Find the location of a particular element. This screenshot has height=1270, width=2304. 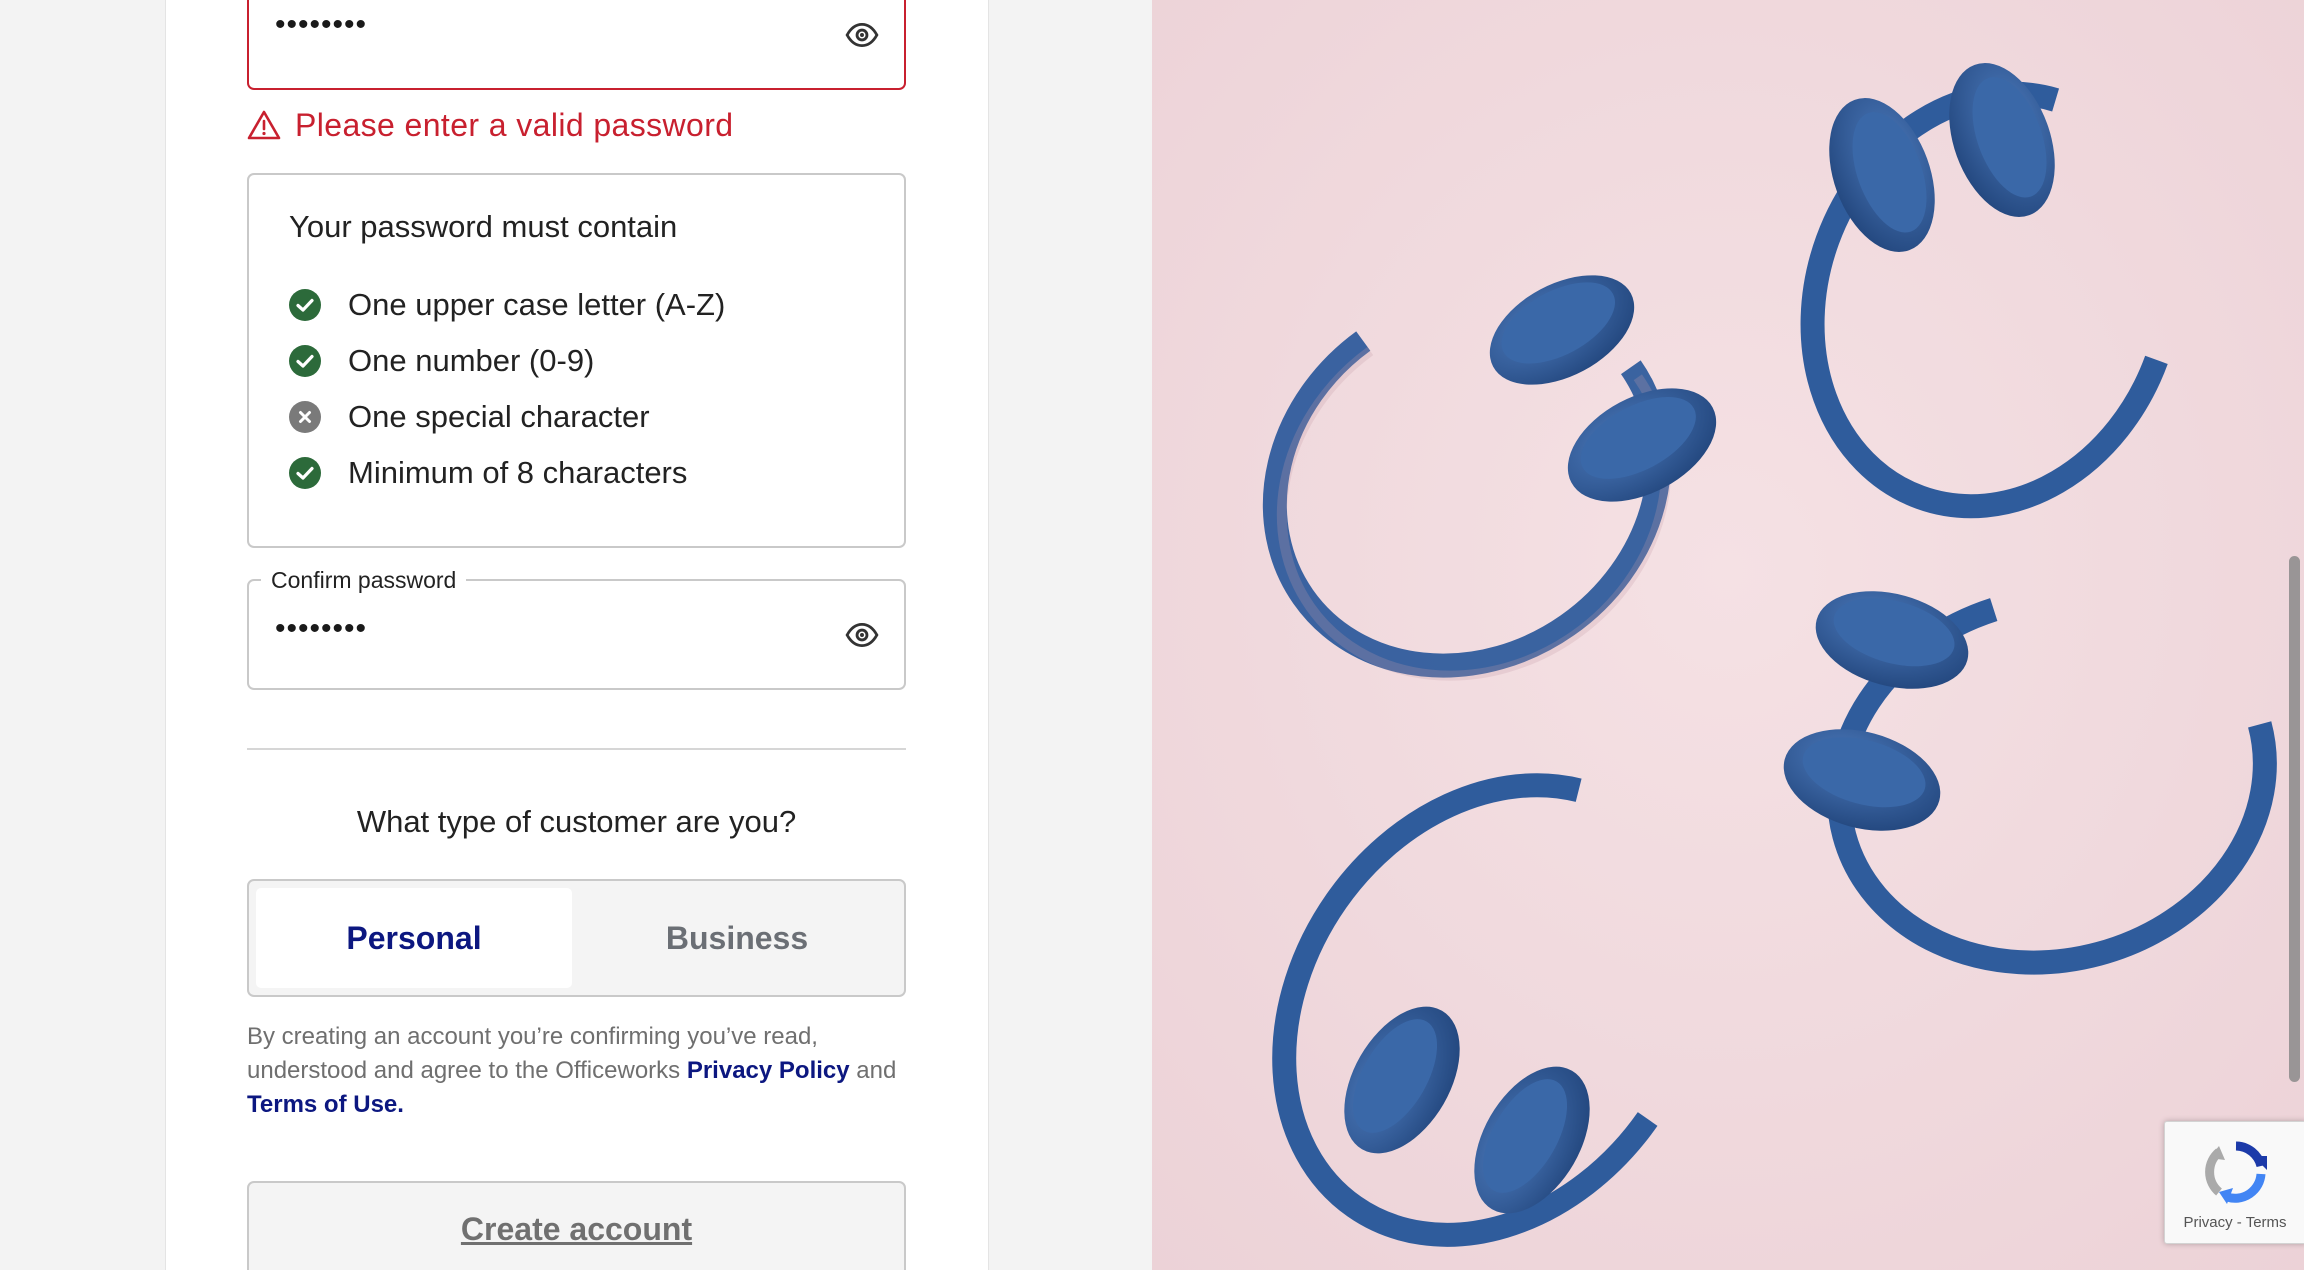

requirement-special: One special character is located at coordinates (469, 417).